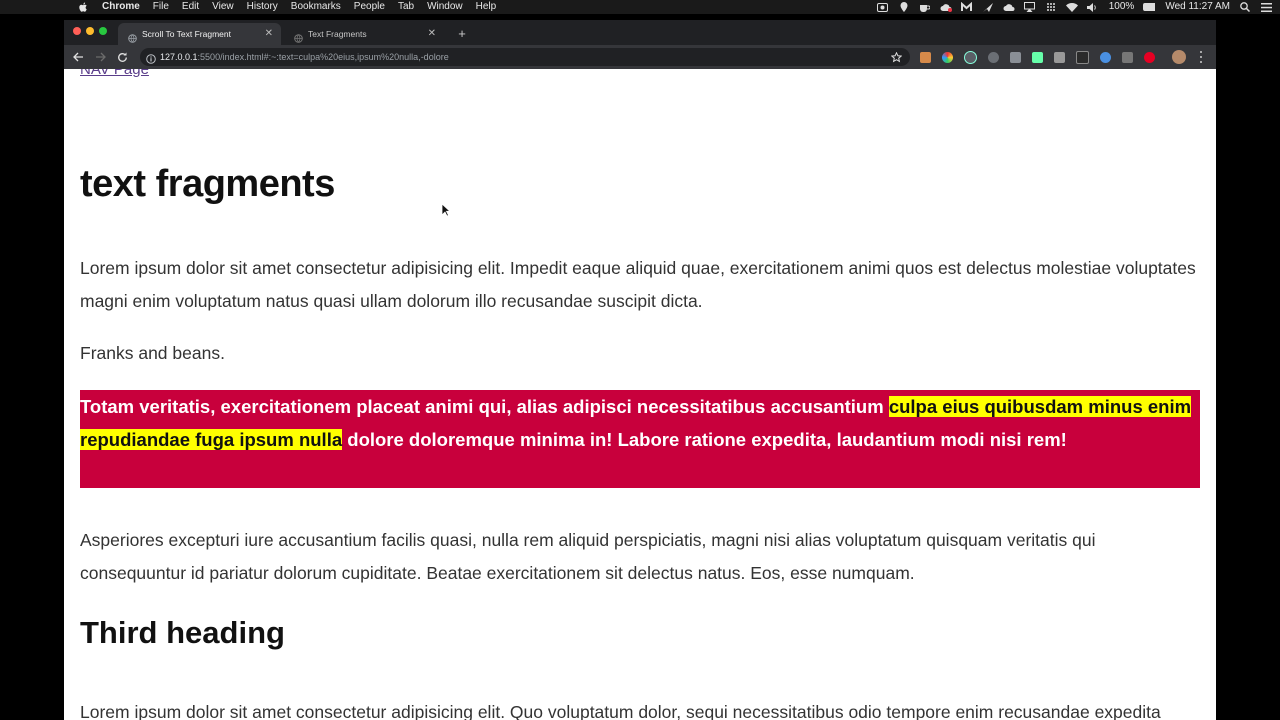 This screenshot has height=720, width=1280. What do you see at coordinates (1093, 7) in the screenshot?
I see `volume-icon` at bounding box center [1093, 7].